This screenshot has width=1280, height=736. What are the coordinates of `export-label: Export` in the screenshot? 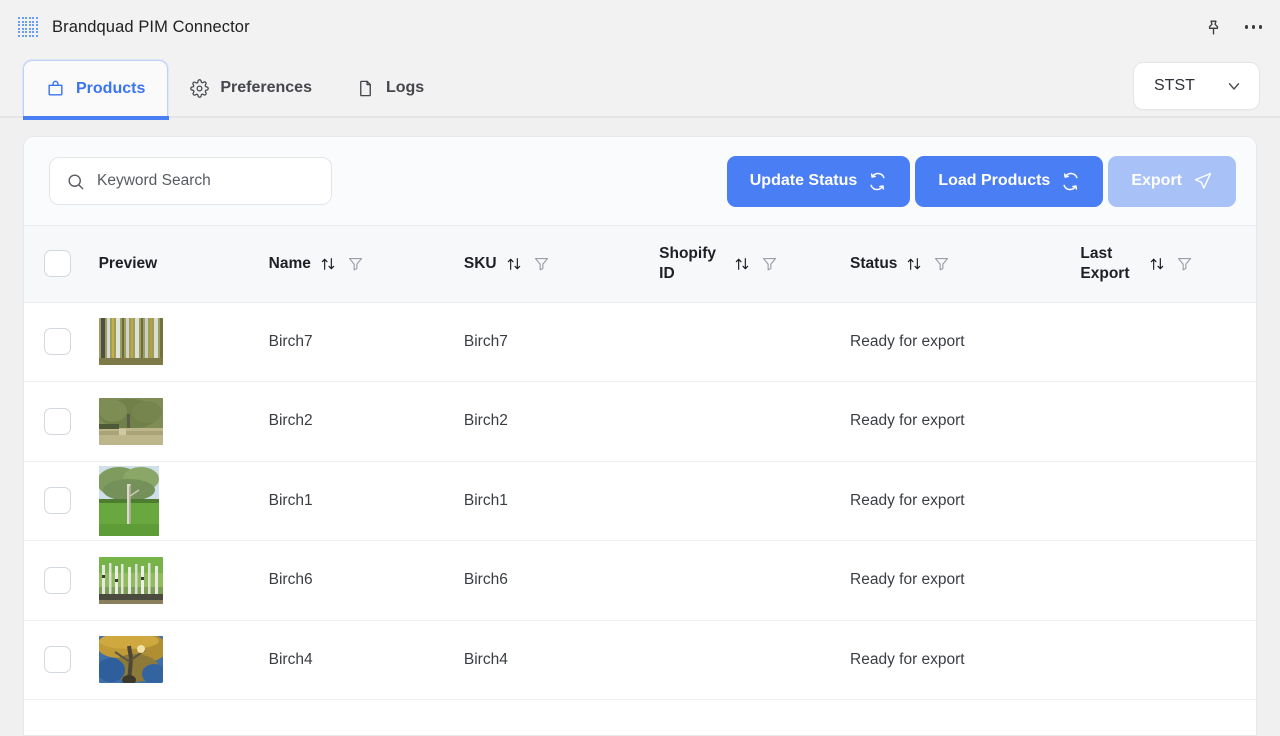 It's located at (1156, 180).